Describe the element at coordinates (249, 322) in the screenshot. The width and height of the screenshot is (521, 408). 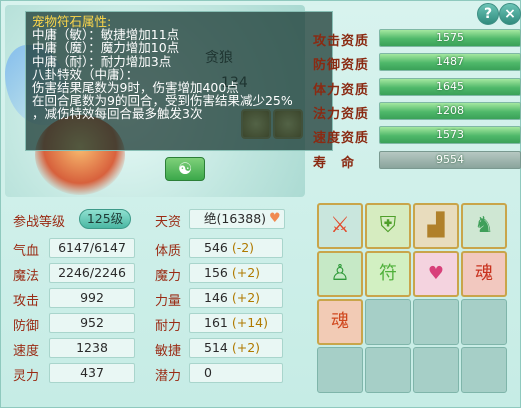
I see `endurance-bonus: (+14)` at that location.